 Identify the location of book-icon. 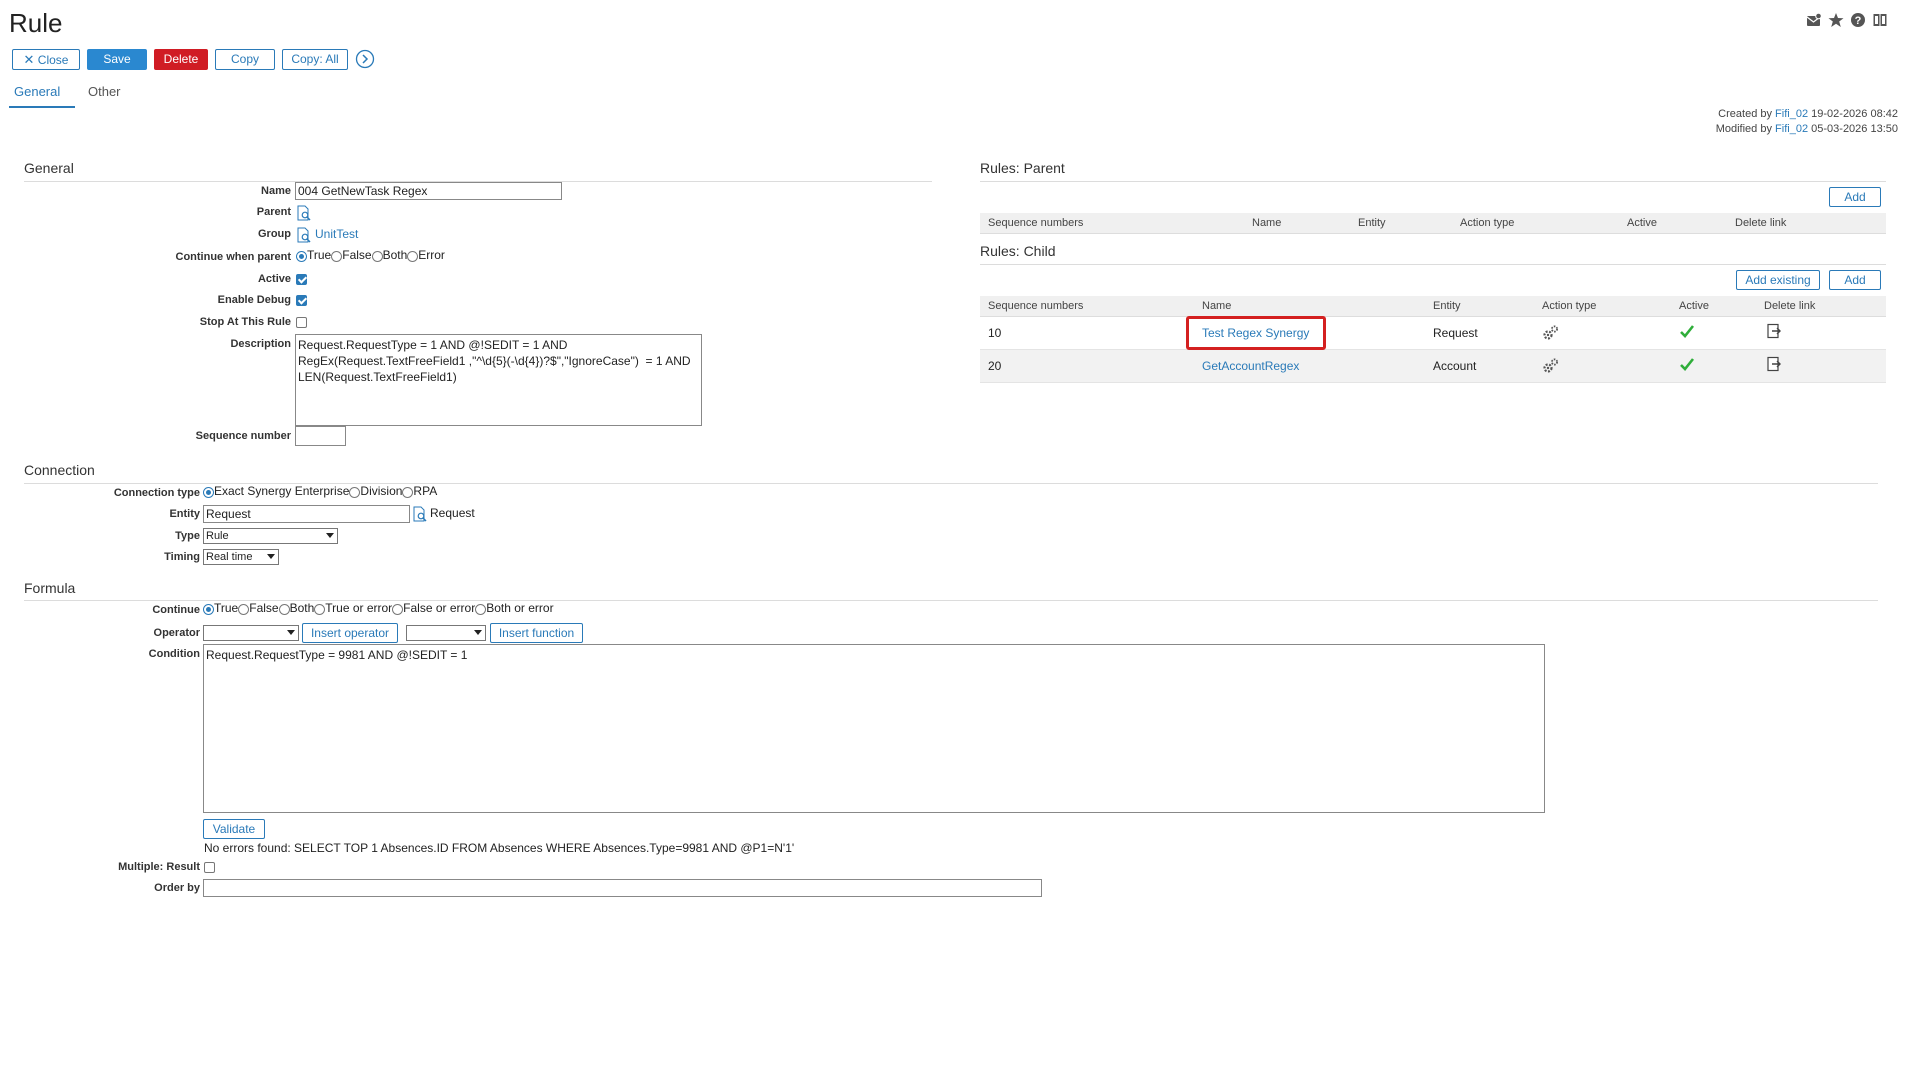
(1880, 20).